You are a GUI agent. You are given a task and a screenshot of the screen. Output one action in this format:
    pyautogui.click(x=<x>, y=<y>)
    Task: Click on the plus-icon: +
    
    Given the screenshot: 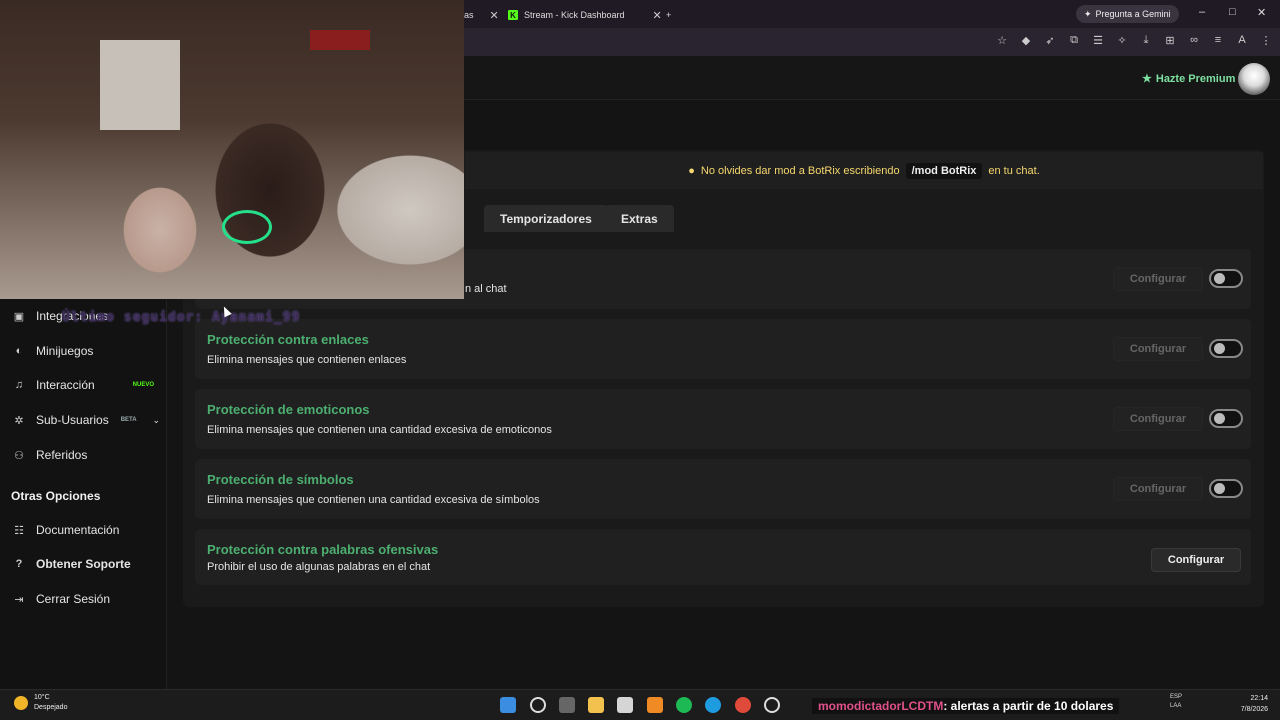 What is the action you would take?
    pyautogui.click(x=669, y=15)
    